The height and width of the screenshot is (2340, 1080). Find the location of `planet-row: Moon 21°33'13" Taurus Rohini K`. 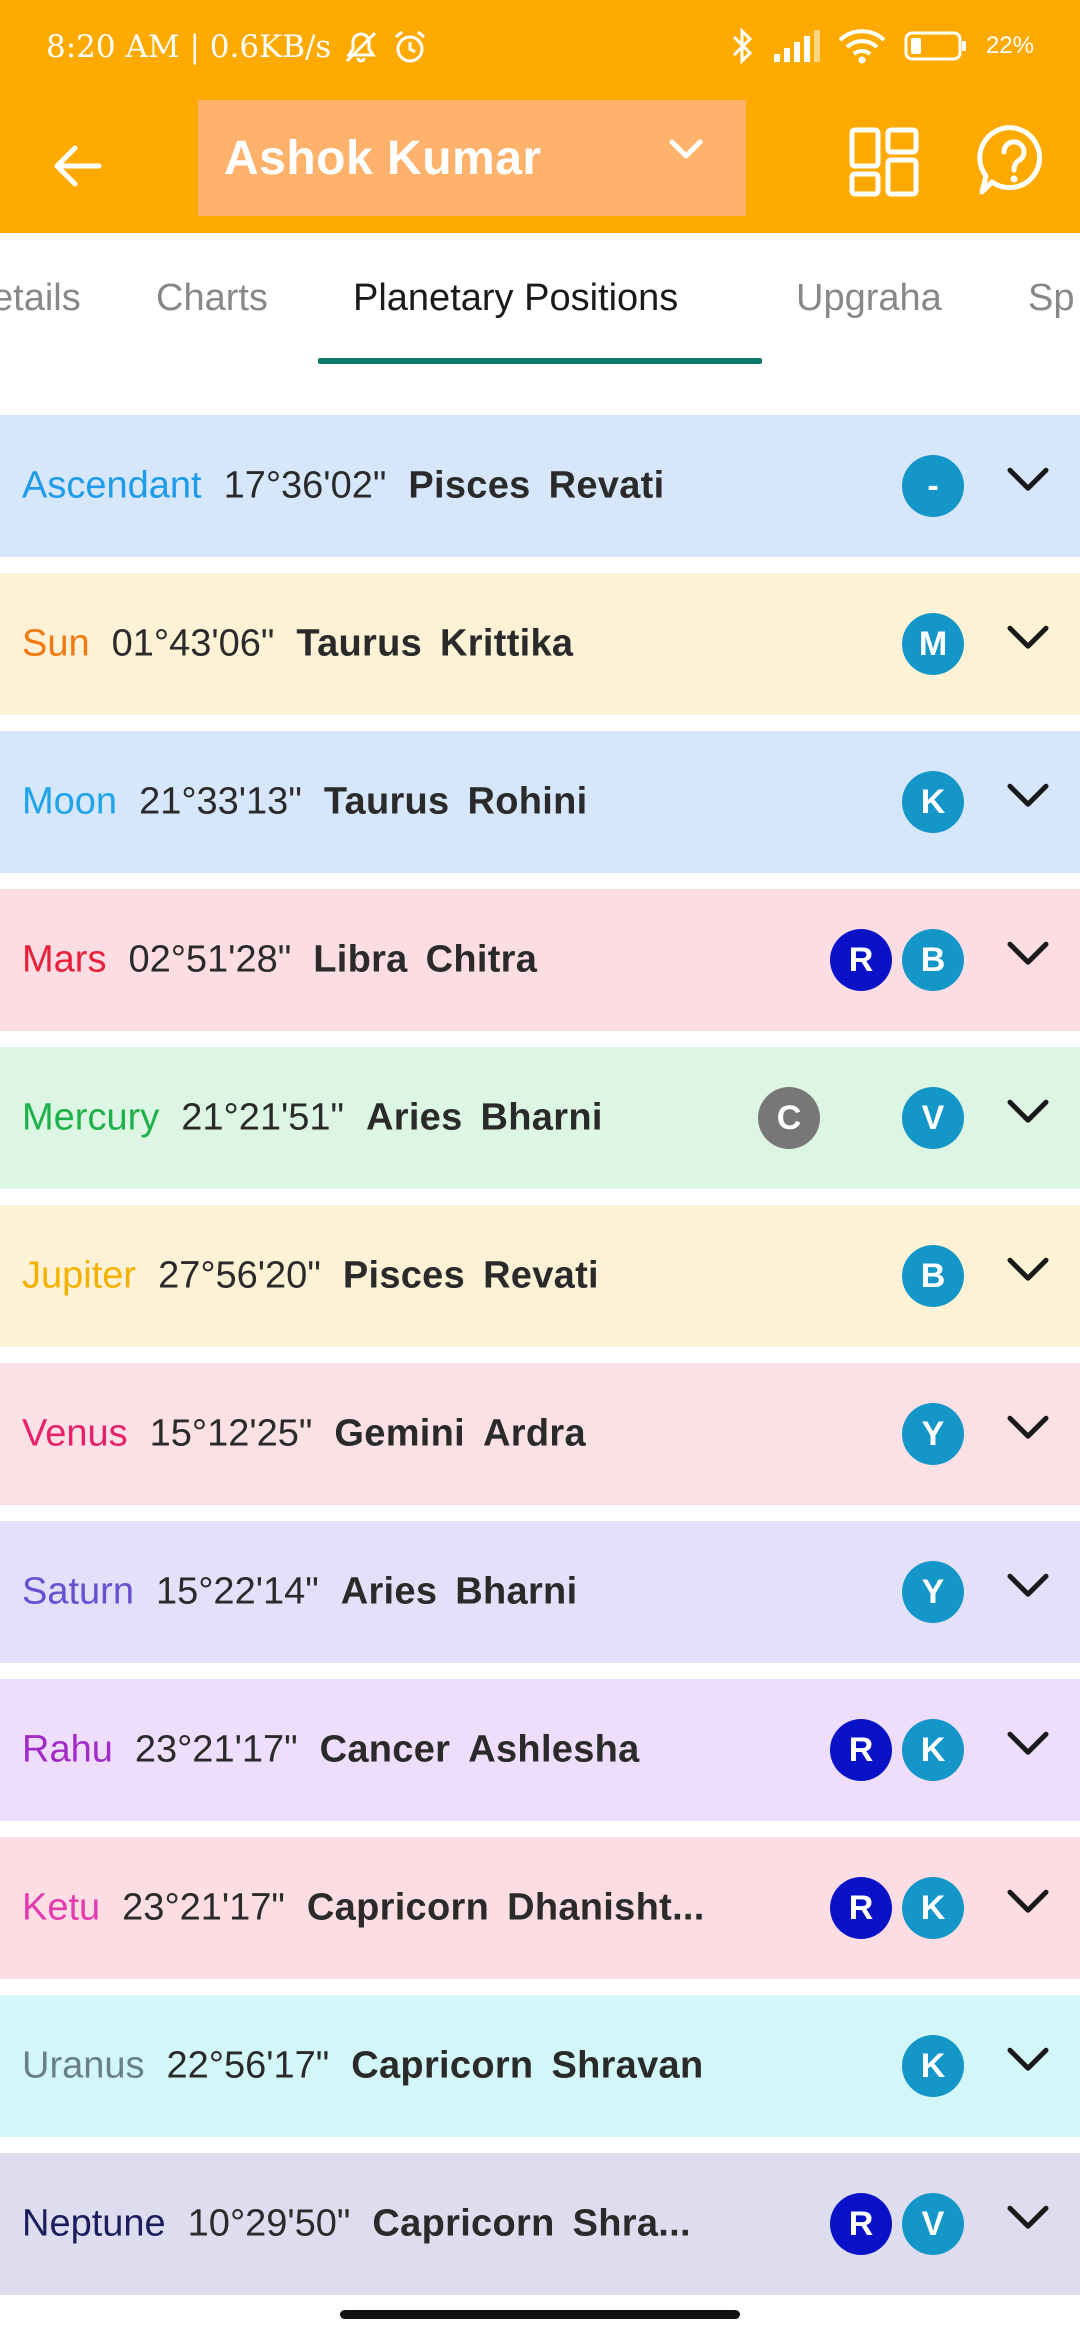

planet-row: Moon 21°33'13" Taurus Rohini K is located at coordinates (540, 802).